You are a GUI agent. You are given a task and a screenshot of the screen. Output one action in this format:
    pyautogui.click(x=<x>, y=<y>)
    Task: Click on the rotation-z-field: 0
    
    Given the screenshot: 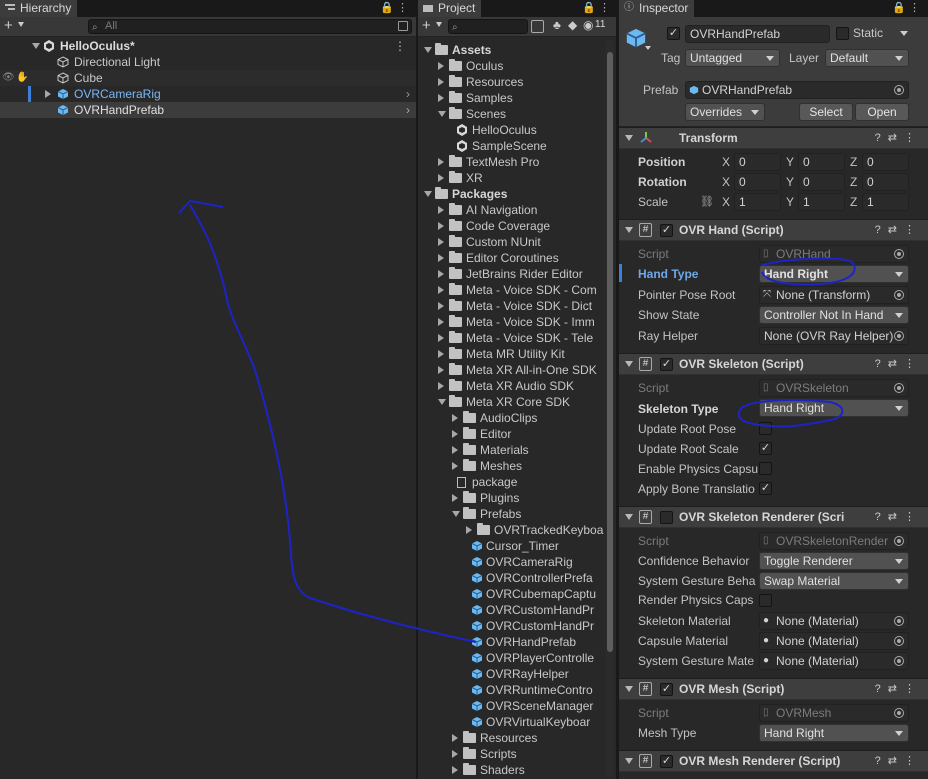 What is the action you would take?
    pyautogui.click(x=885, y=182)
    